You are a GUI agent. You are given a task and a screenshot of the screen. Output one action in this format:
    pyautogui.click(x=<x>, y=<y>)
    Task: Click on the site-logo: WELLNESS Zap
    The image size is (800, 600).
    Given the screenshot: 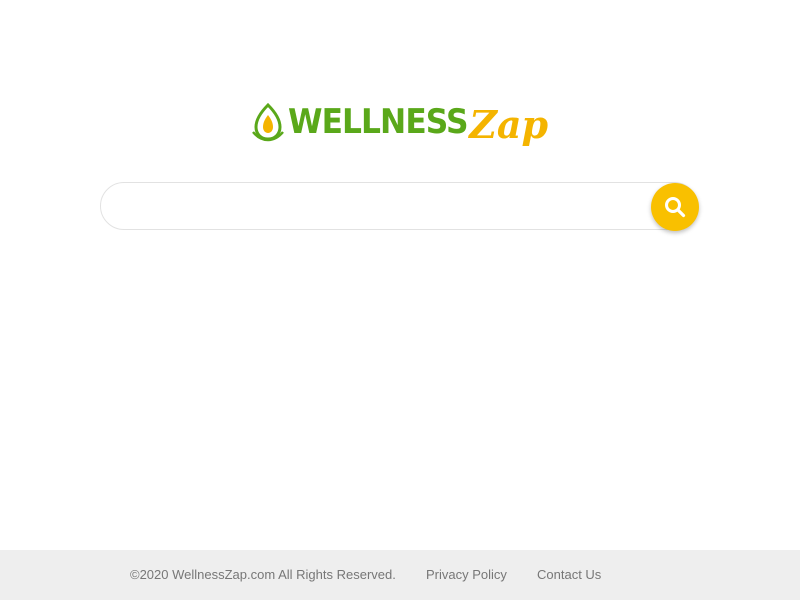 What is the action you would take?
    pyautogui.click(x=400, y=122)
    